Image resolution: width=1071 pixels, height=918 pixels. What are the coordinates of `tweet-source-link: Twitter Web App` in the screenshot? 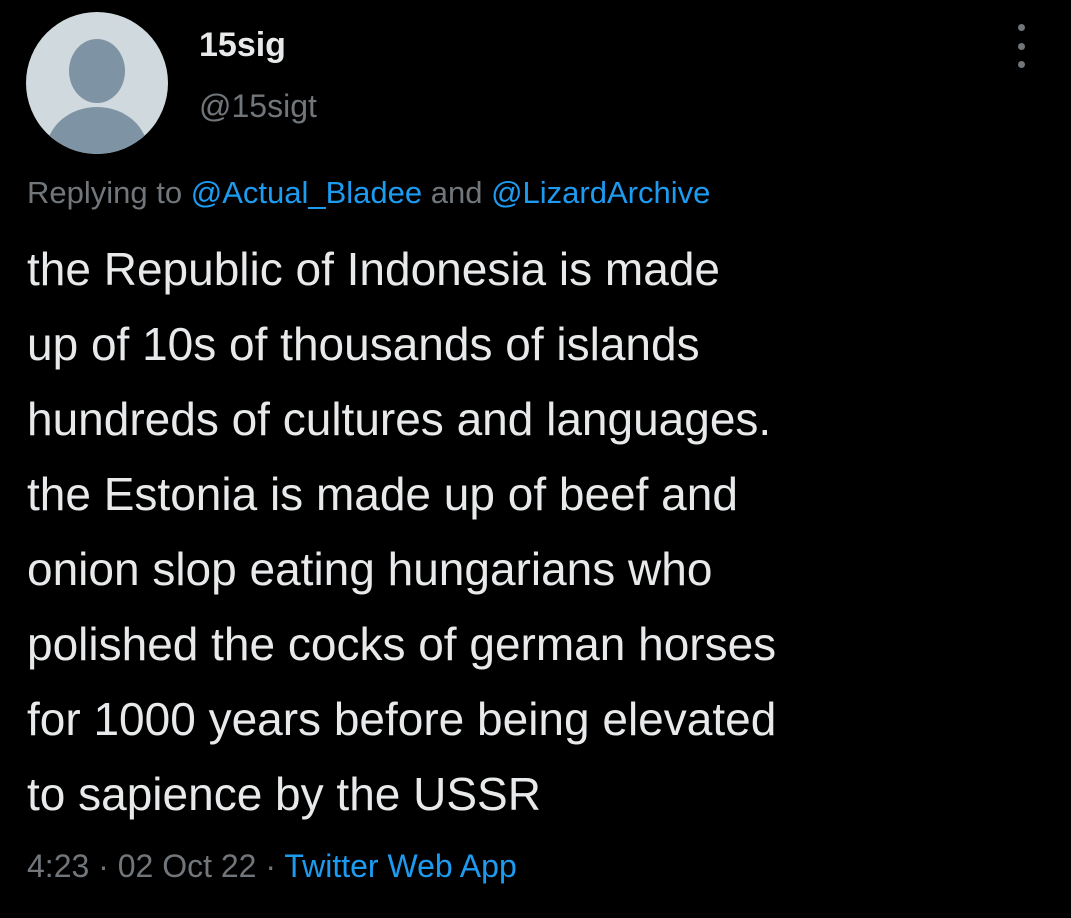 It's located at (400, 866).